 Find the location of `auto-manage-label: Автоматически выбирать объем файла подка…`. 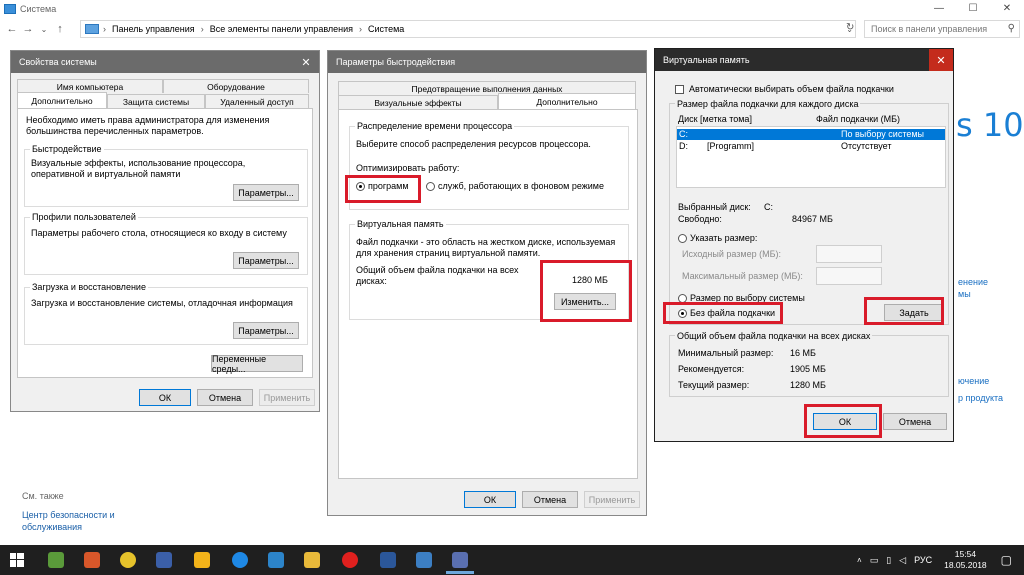

auto-manage-label: Автоматически выбирать объем файла подка… is located at coordinates (791, 89).